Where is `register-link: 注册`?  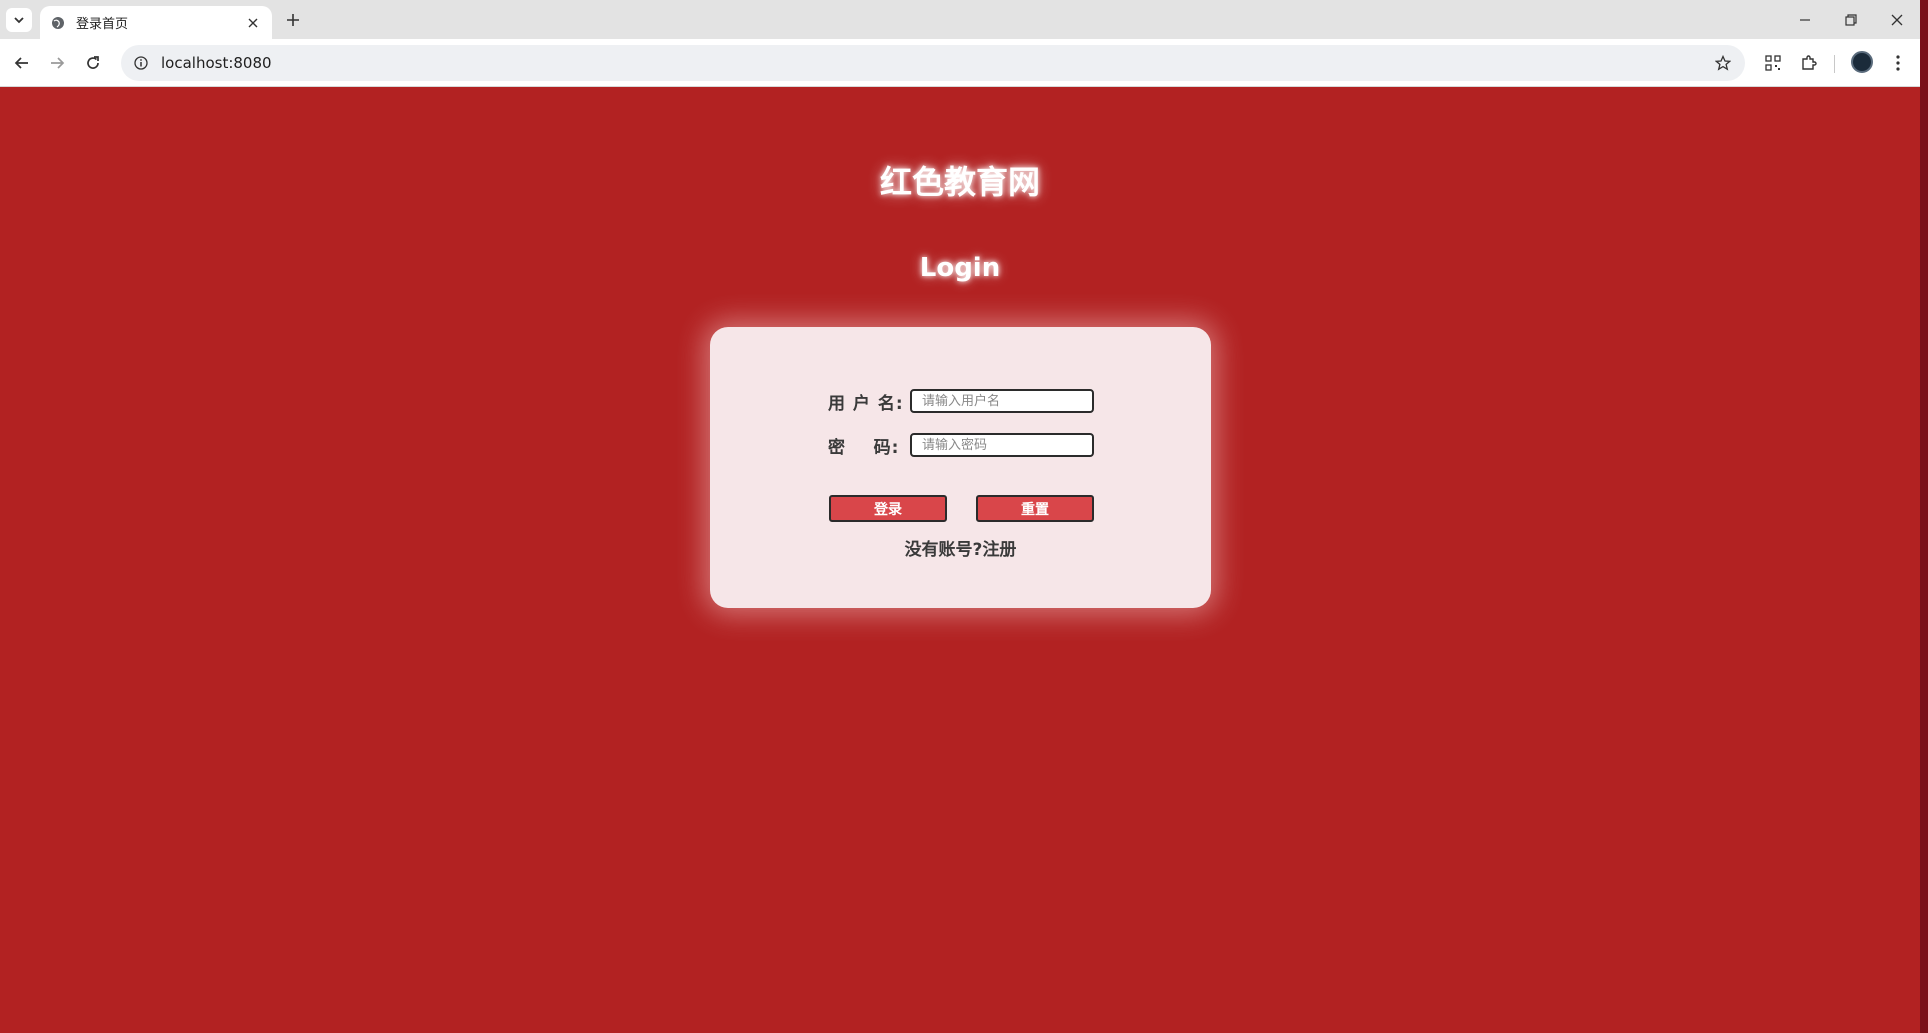
register-link: 注册 is located at coordinates (999, 550).